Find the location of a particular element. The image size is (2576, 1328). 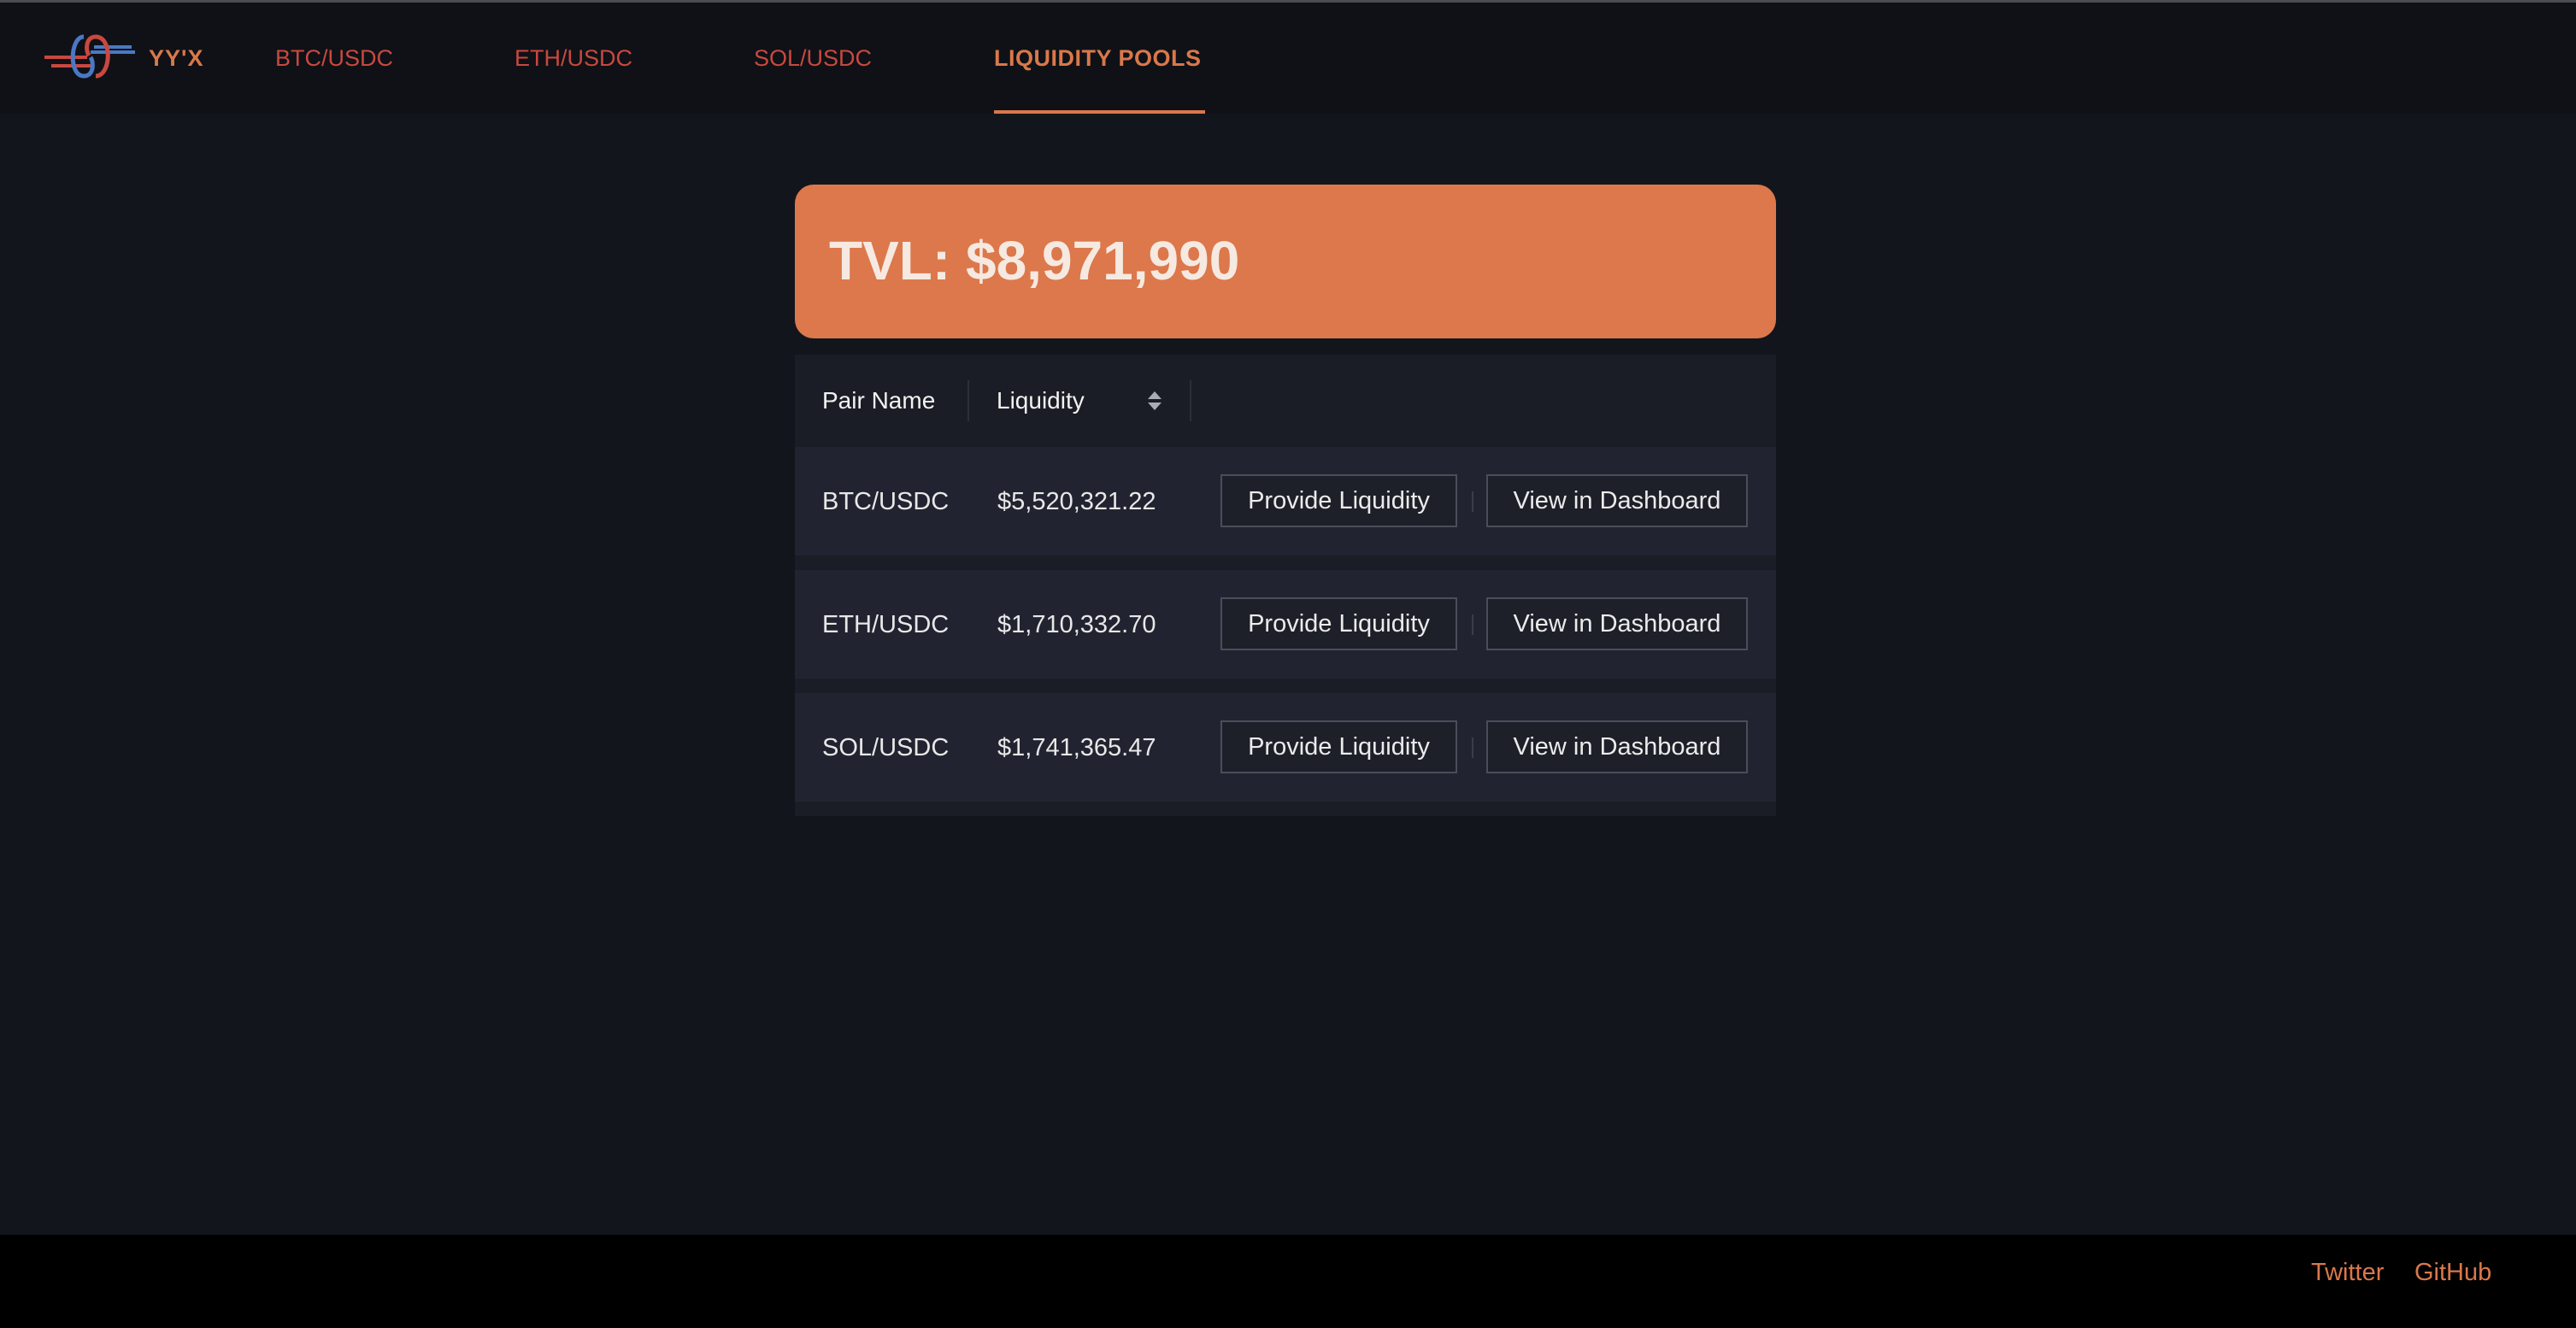

twitter-link: Twitter is located at coordinates (2347, 1273).